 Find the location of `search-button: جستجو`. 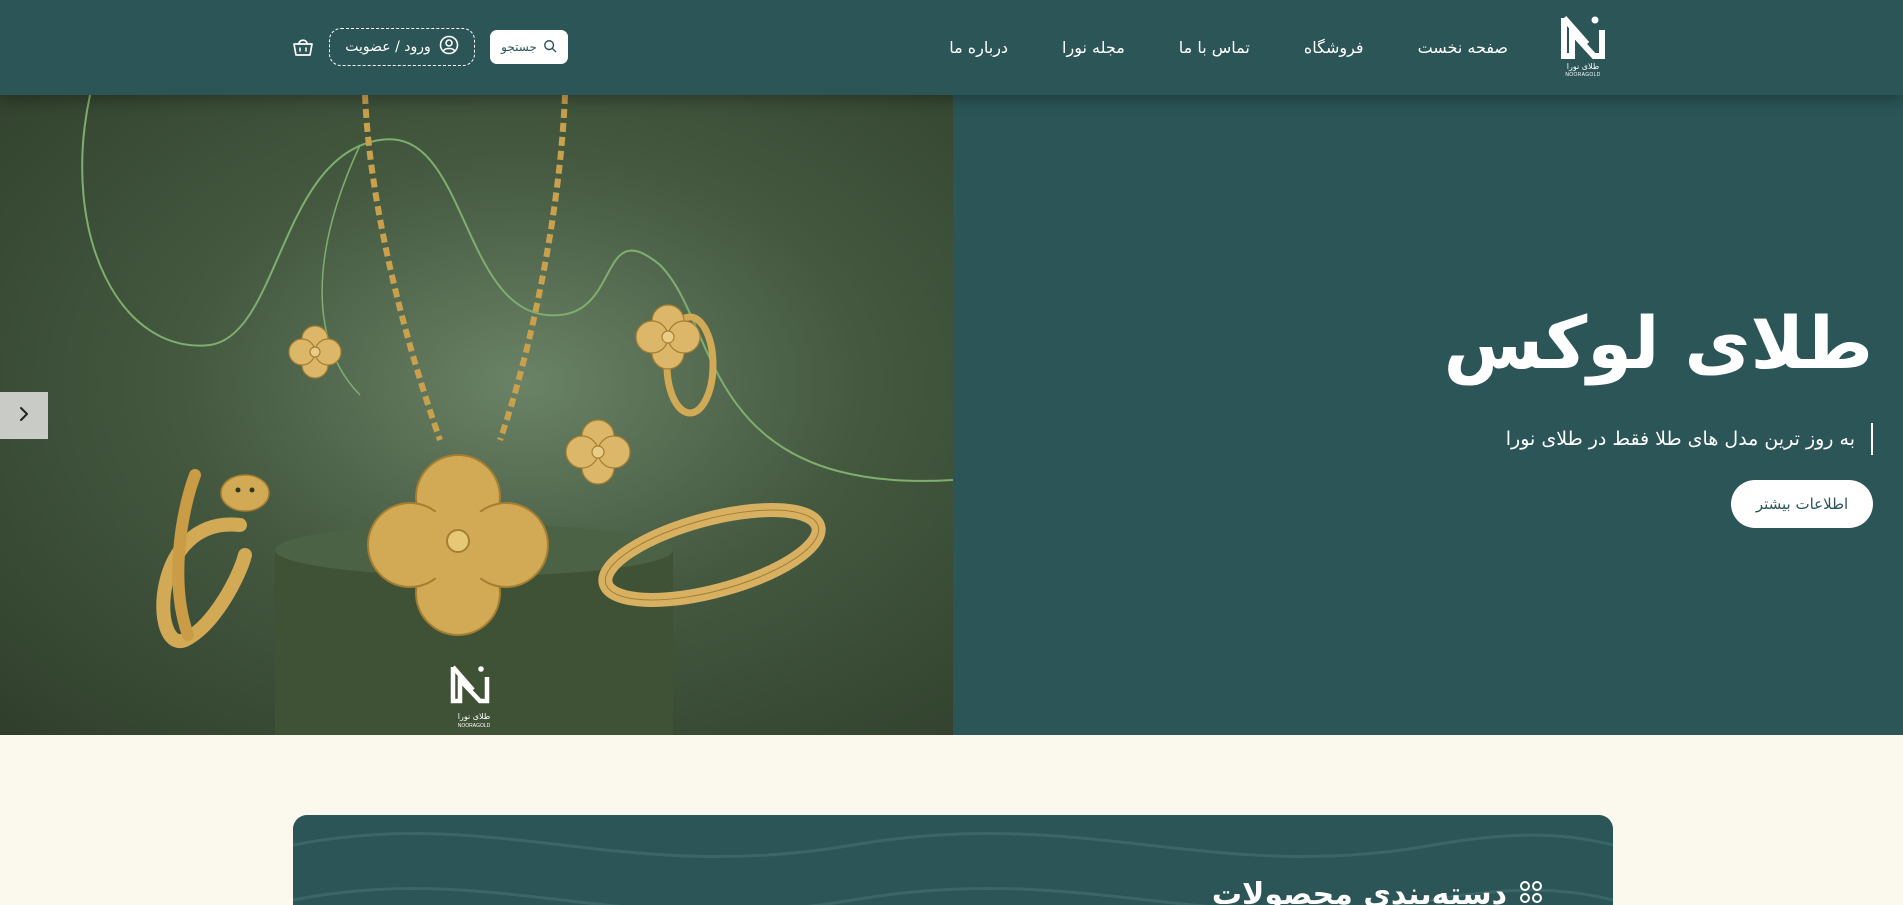

search-button: جستجو is located at coordinates (529, 47).